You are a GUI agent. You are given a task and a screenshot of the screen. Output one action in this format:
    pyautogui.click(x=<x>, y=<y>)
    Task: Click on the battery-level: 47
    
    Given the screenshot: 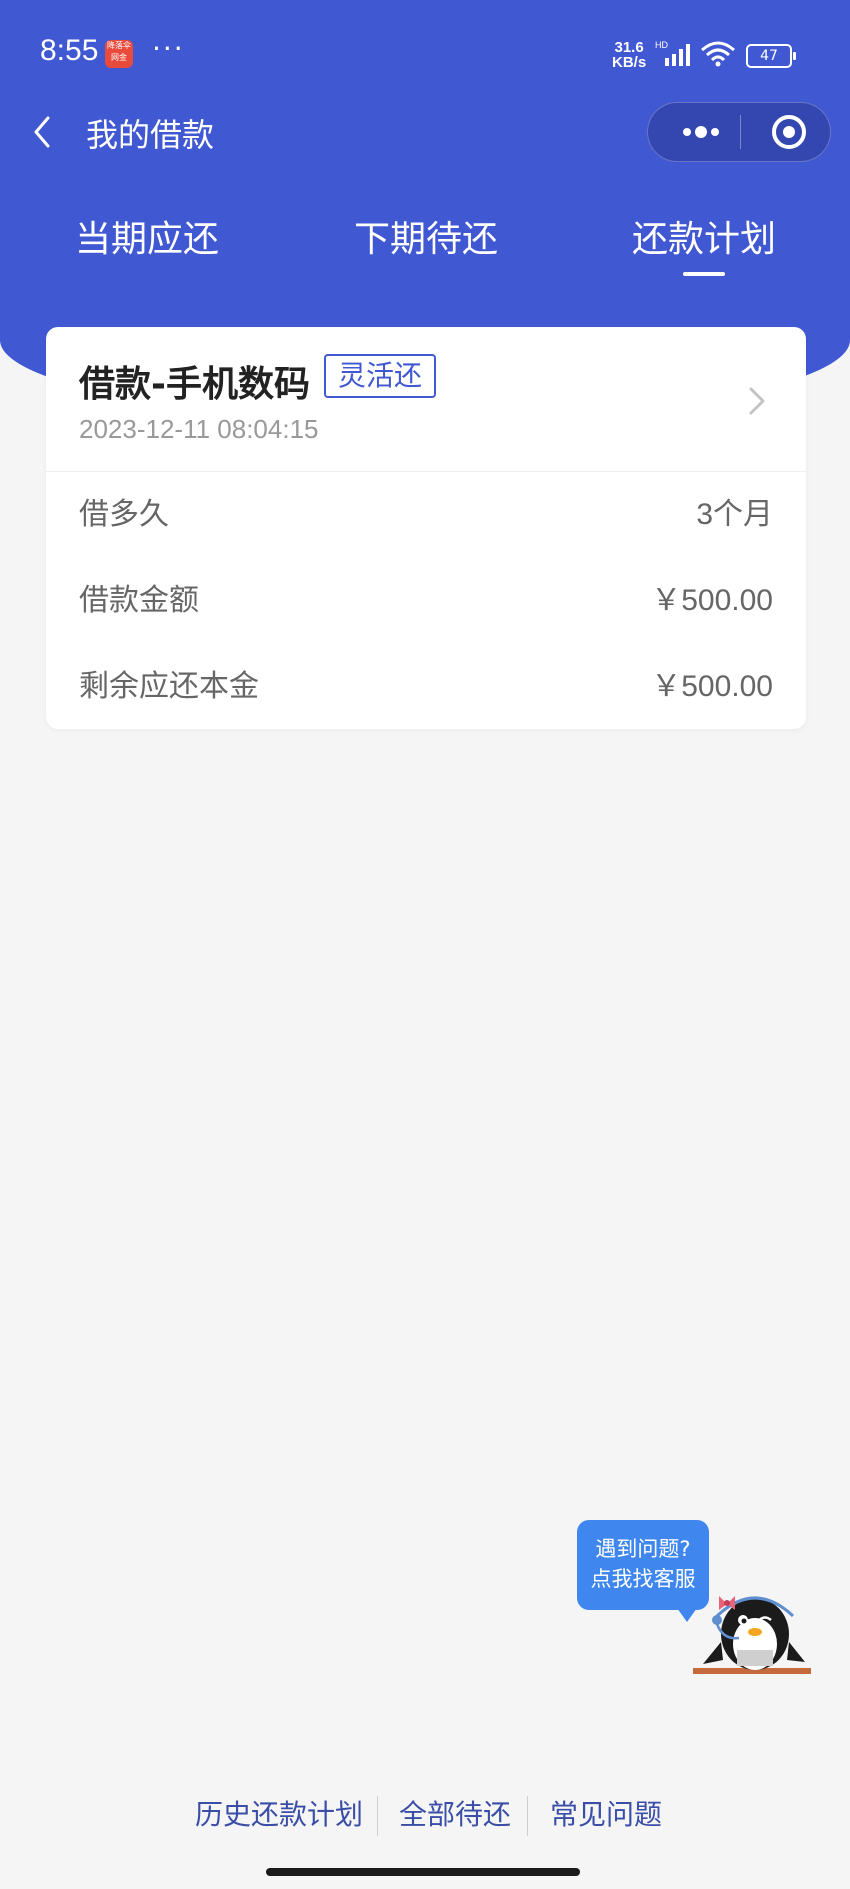 What is the action you would take?
    pyautogui.click(x=769, y=56)
    